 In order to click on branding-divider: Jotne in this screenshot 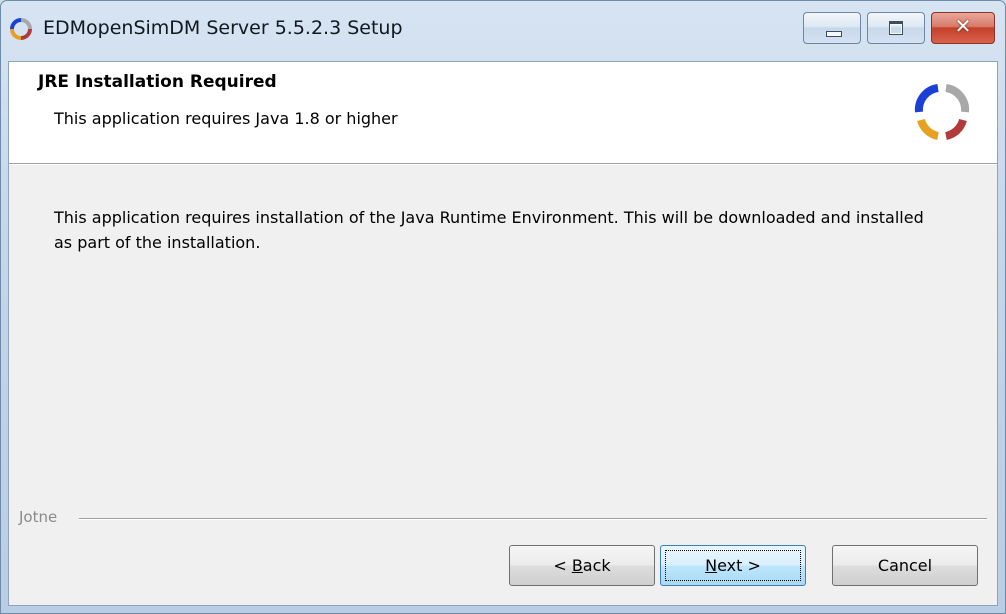, I will do `click(503, 519)`.